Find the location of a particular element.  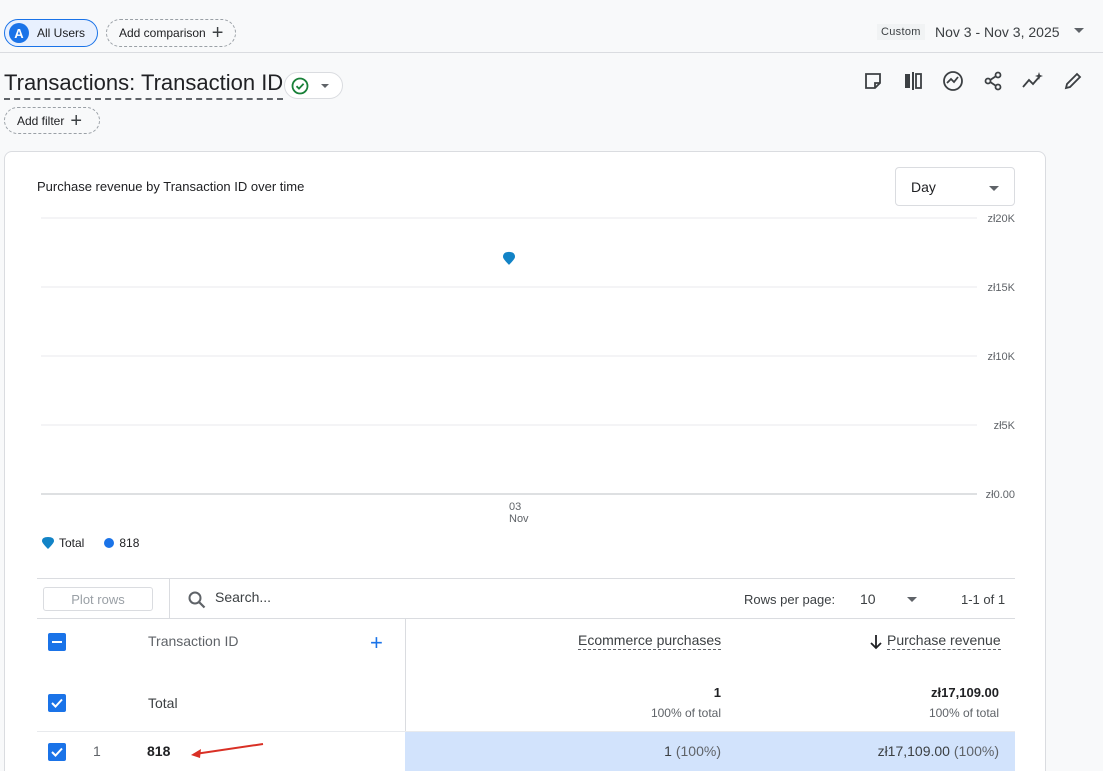

x-tick-label: Nov is located at coordinates (519, 519).